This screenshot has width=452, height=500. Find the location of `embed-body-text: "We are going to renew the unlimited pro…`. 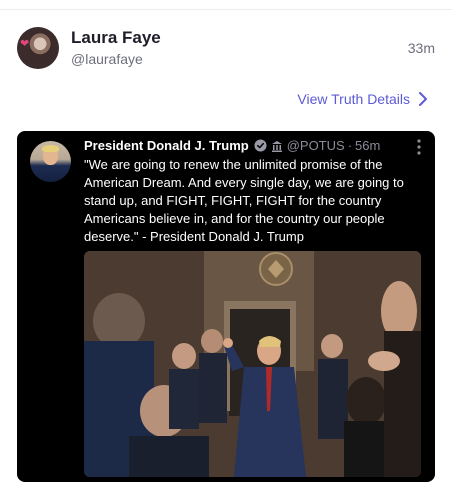

embed-body-text: "We are going to renew the unlimited pro… is located at coordinates (244, 200).